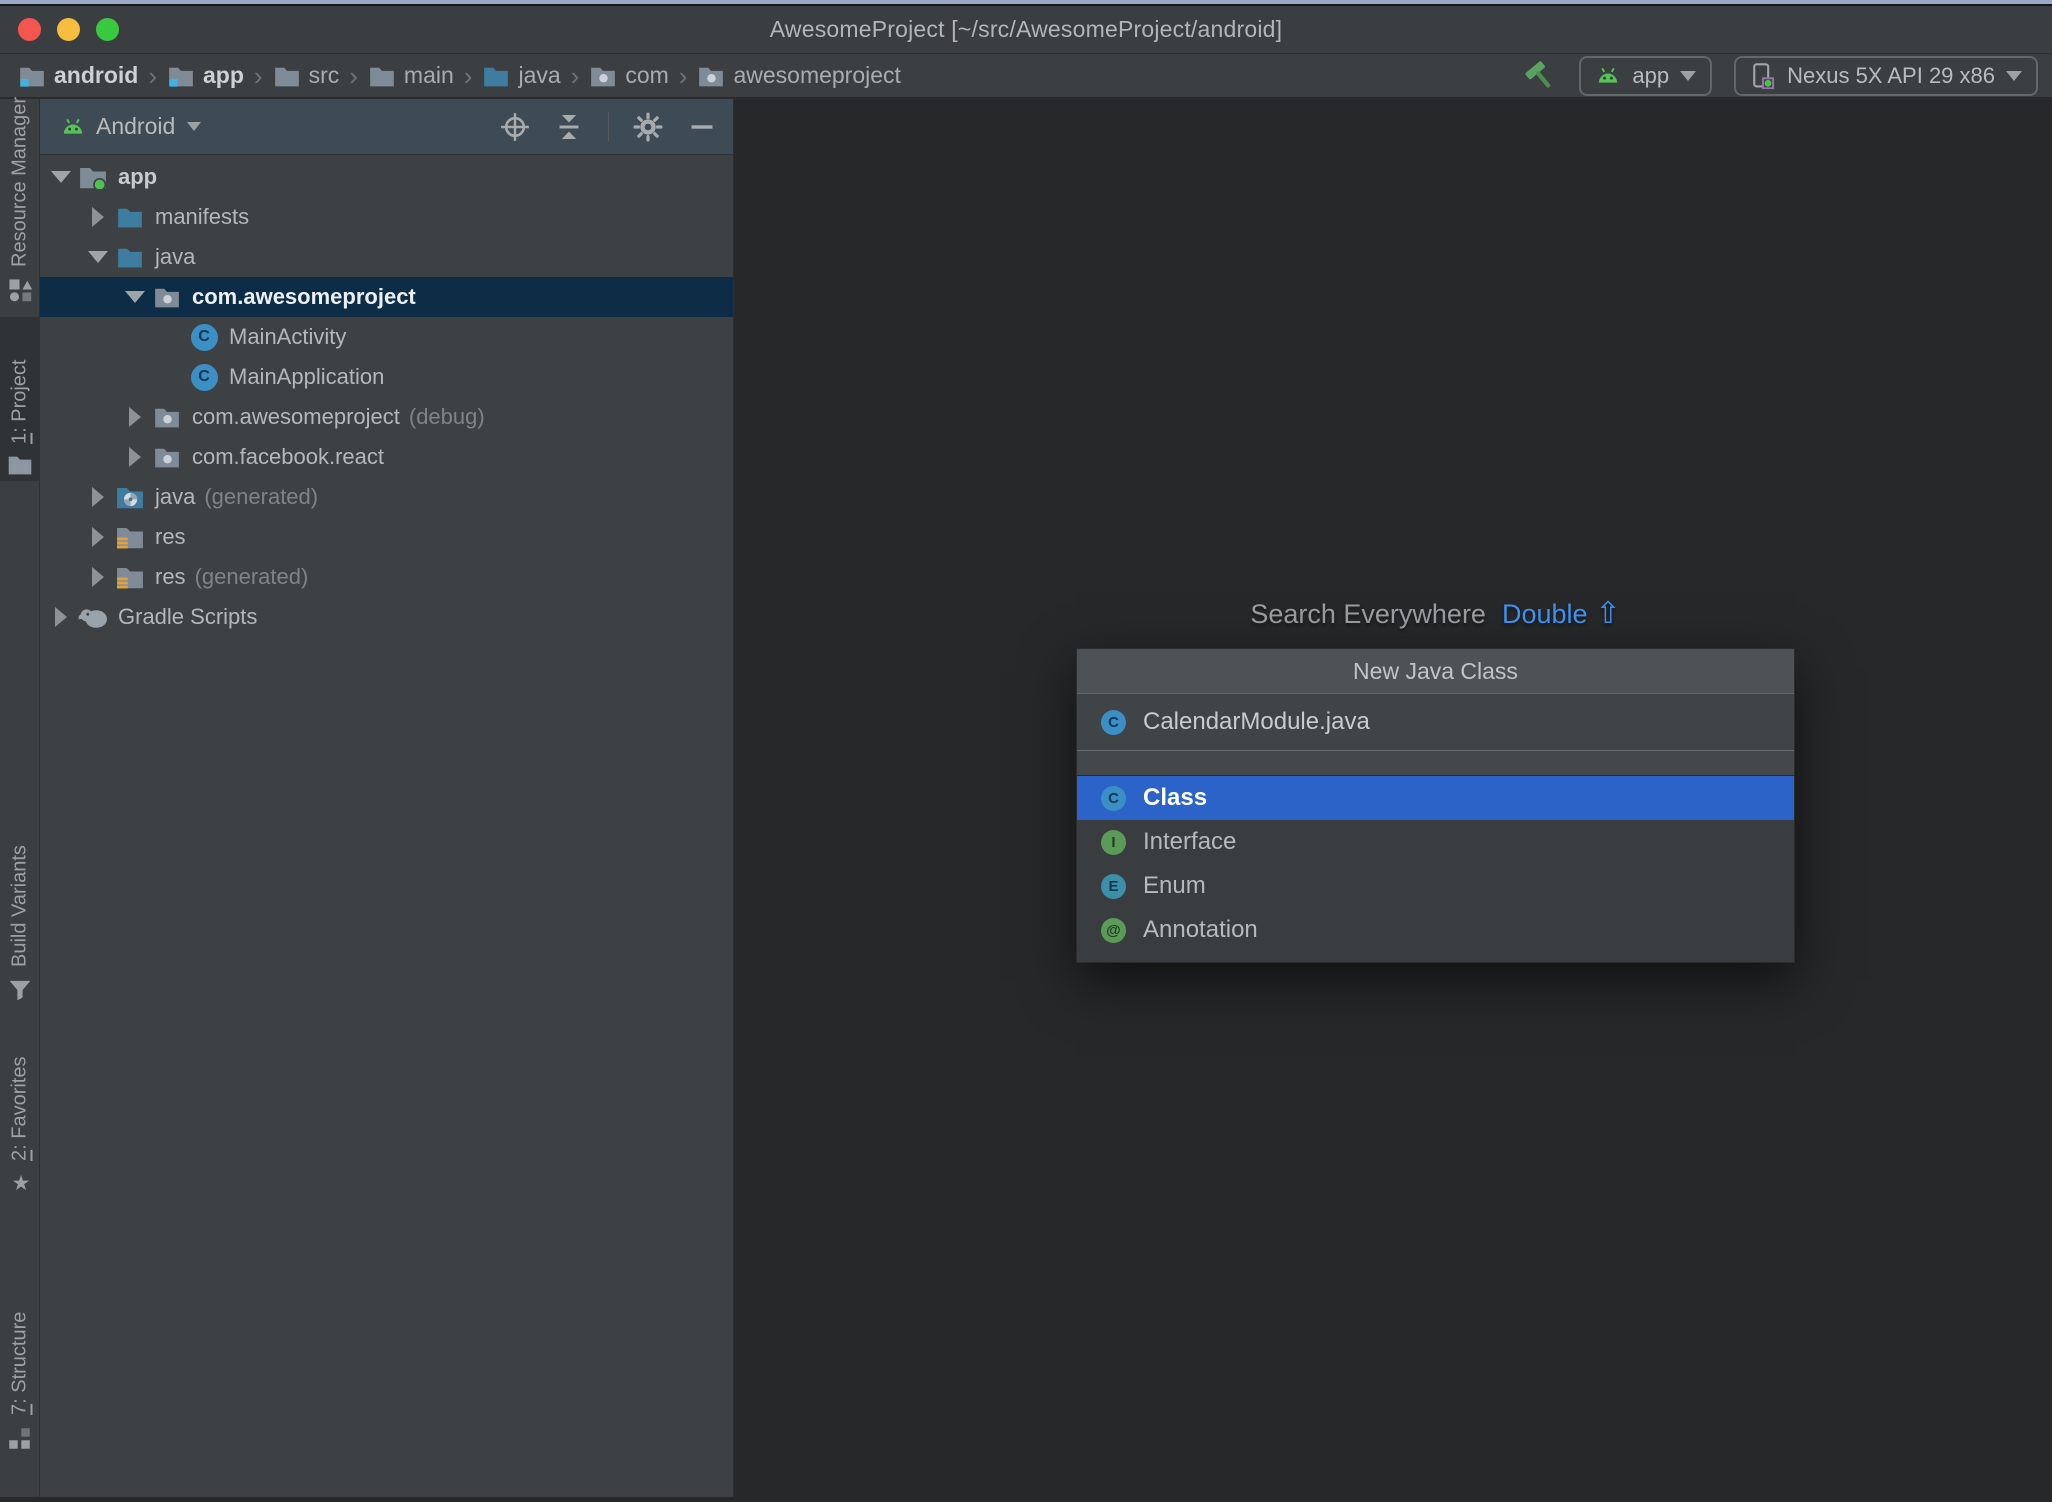  What do you see at coordinates (386, 377) in the screenshot?
I see `tree-item-mainapplication: C MainApplication` at bounding box center [386, 377].